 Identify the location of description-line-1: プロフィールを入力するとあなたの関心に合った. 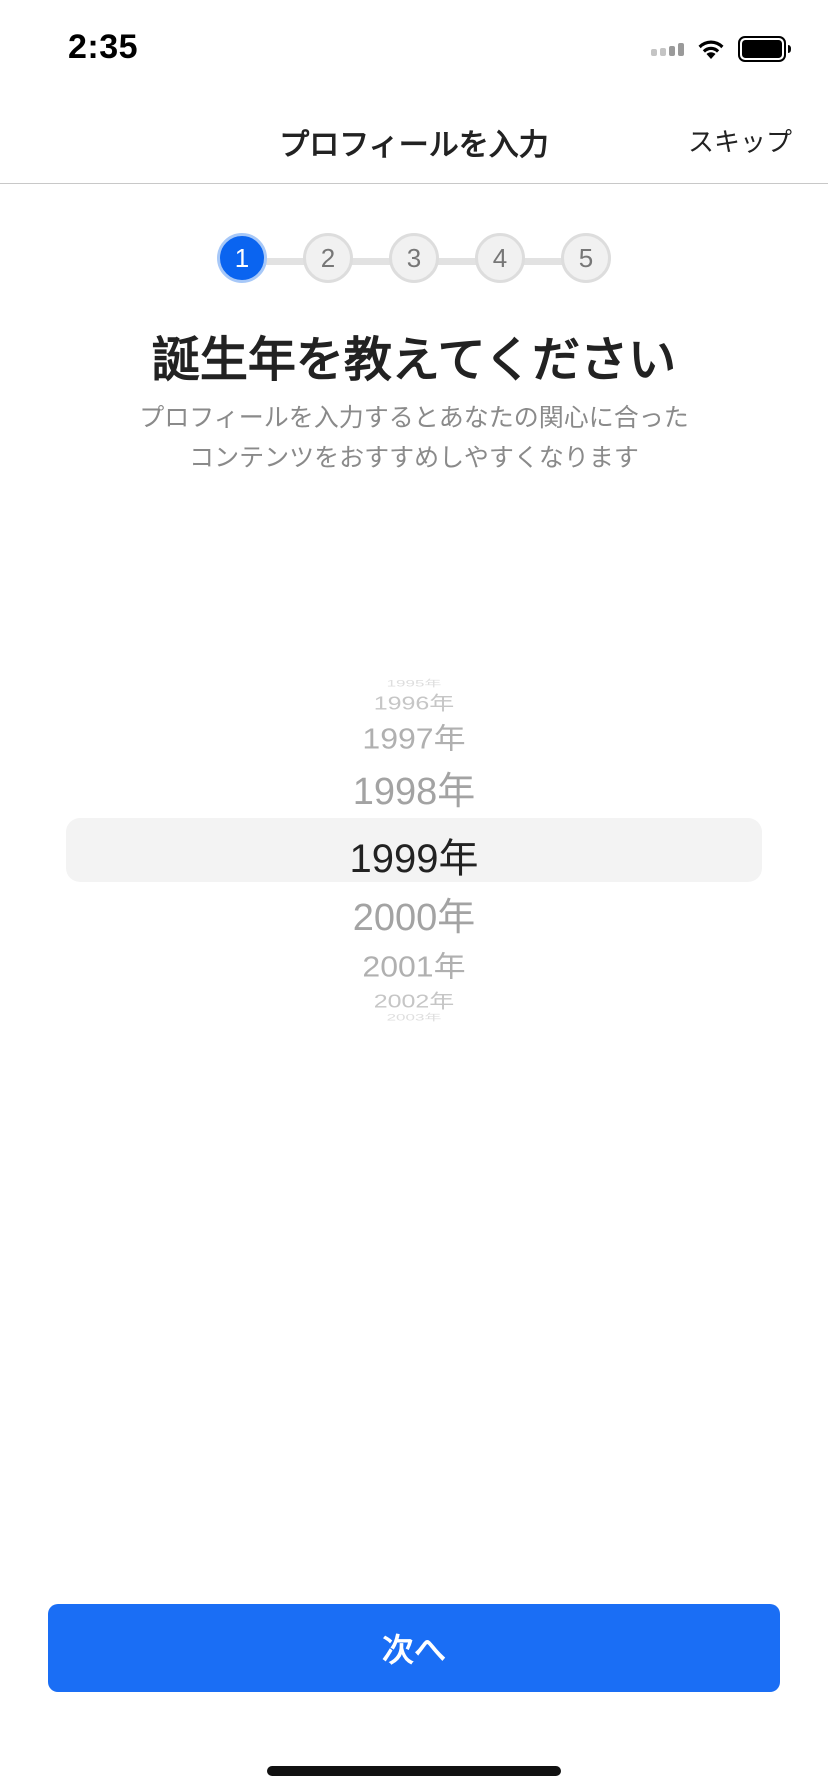
(414, 417).